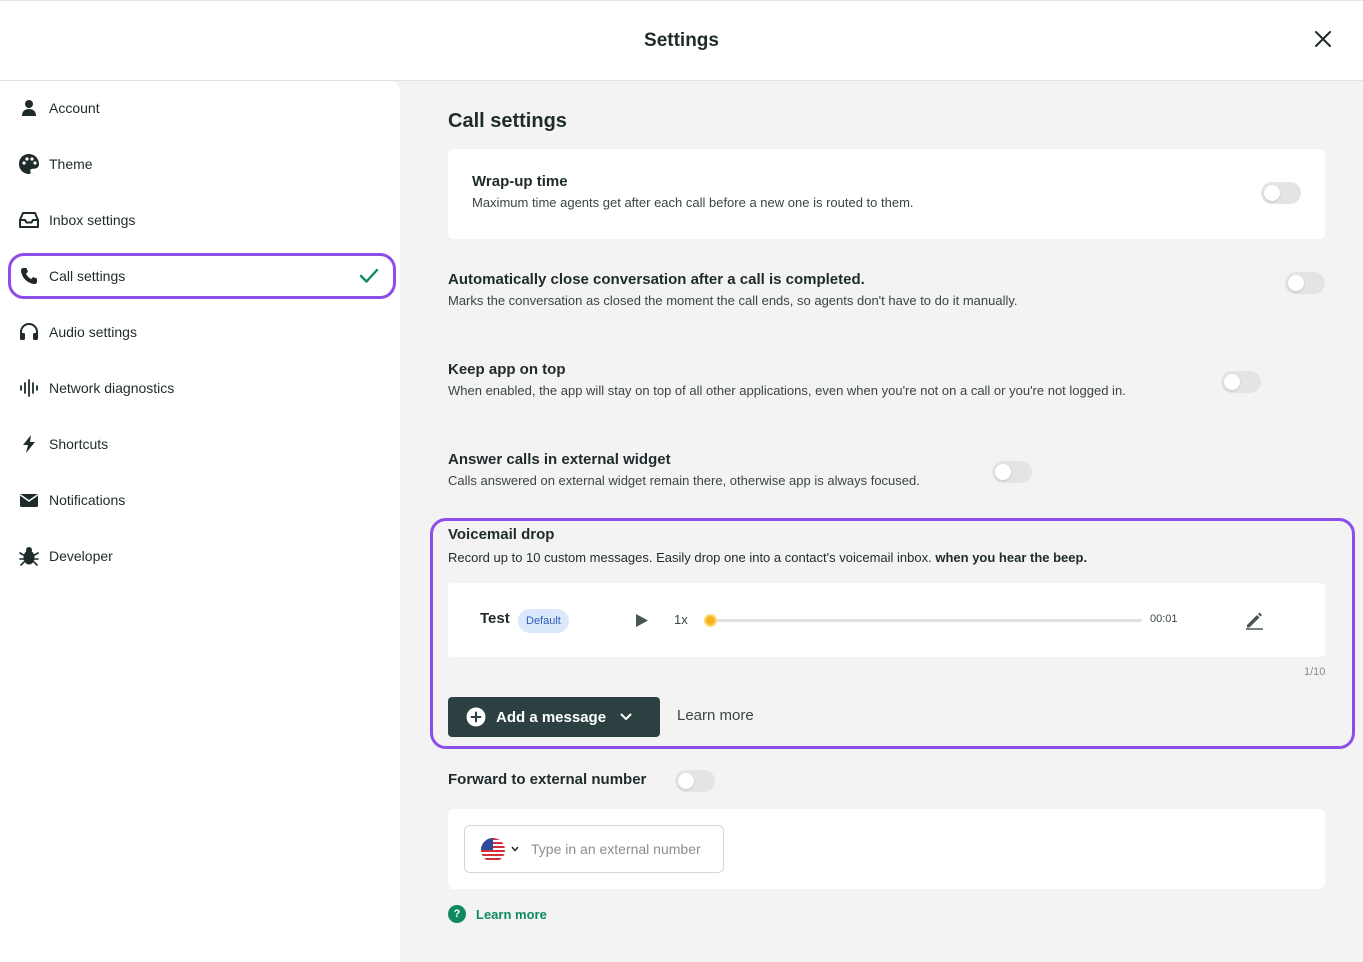 This screenshot has height=962, width=1363. What do you see at coordinates (202, 332) in the screenshot?
I see `sidebar-item-audio-settings: Audio settings` at bounding box center [202, 332].